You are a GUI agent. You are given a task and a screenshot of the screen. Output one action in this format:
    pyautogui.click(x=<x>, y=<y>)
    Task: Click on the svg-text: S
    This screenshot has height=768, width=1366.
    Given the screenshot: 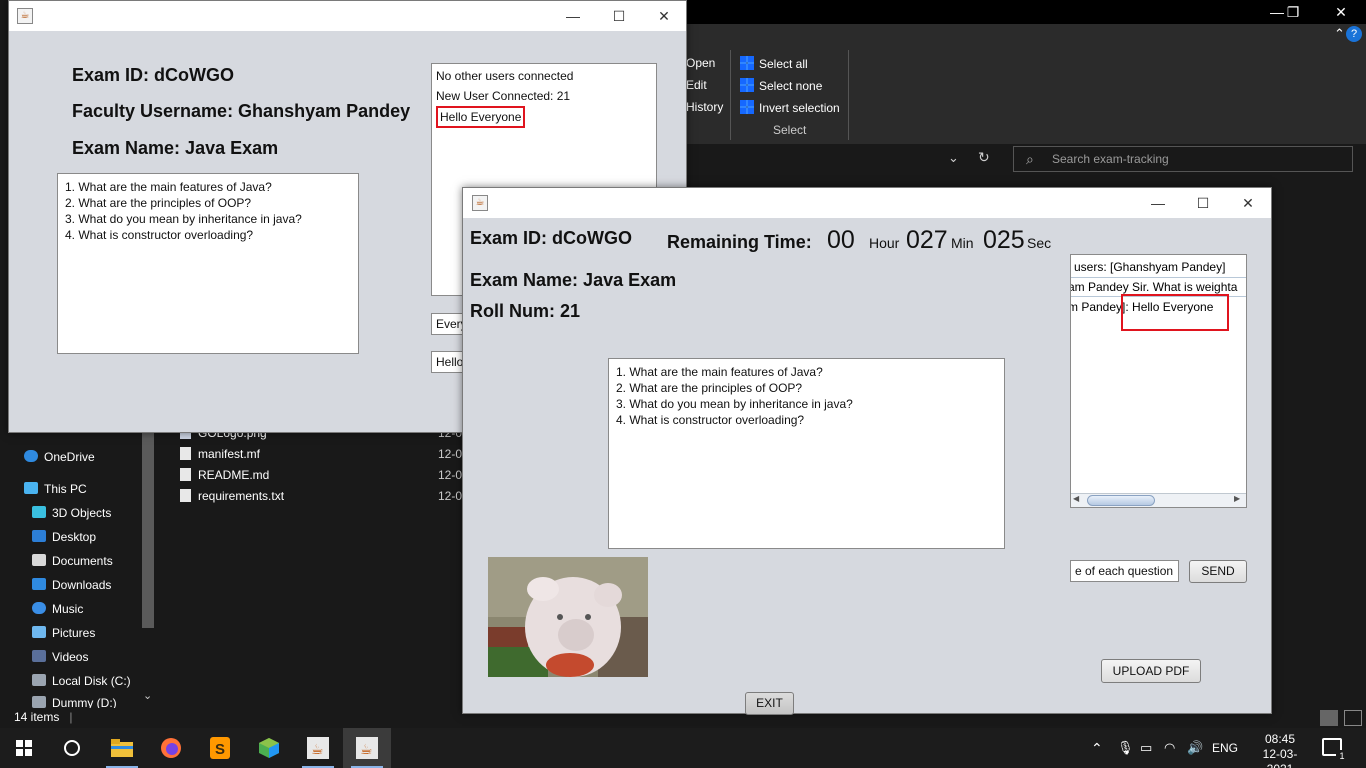 What is the action you would take?
    pyautogui.click(x=220, y=749)
    